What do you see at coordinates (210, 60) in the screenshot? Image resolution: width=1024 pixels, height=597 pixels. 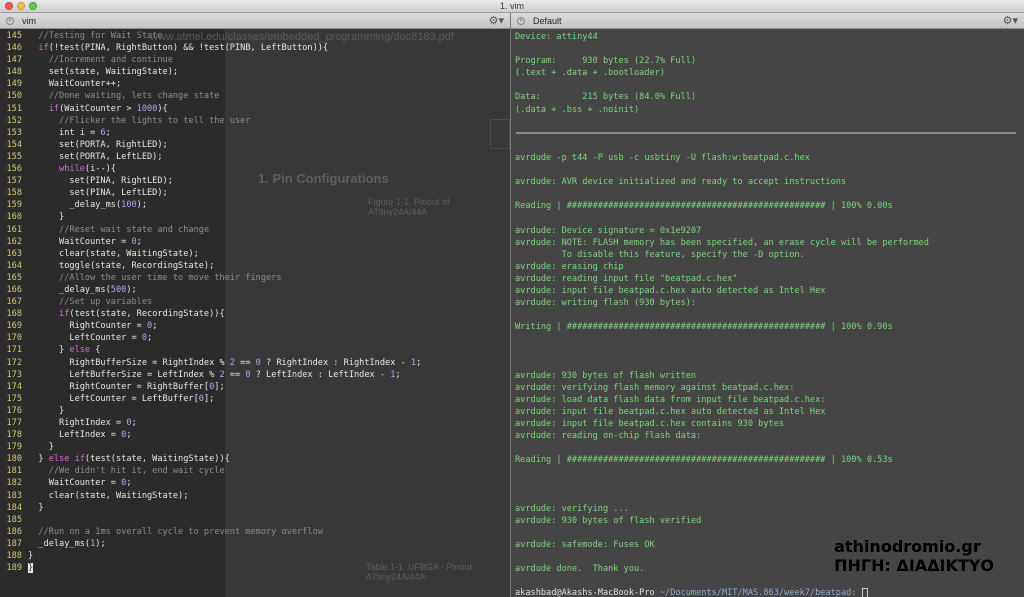 I see `code-line: 147 //Increment and continue` at bounding box center [210, 60].